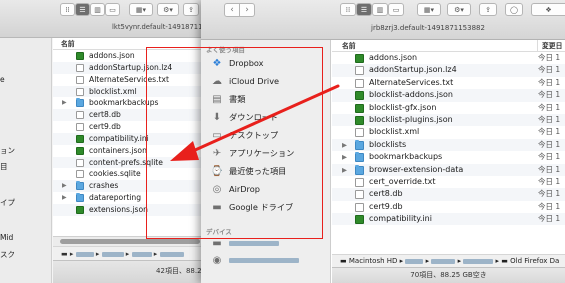 The height and width of the screenshot is (283, 565). Describe the element at coordinates (132, 162) in the screenshot. I see `file-row: content-prefs.sqlite` at that location.